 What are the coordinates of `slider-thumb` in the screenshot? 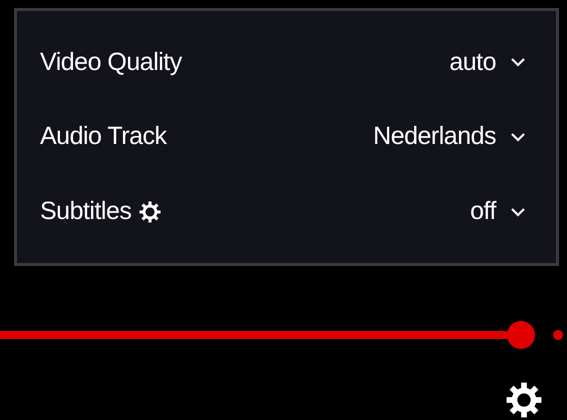 It's located at (520, 335).